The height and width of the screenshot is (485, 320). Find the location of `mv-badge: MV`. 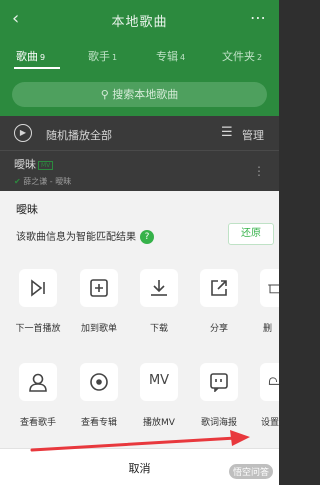

mv-badge: MV is located at coordinates (46, 165).